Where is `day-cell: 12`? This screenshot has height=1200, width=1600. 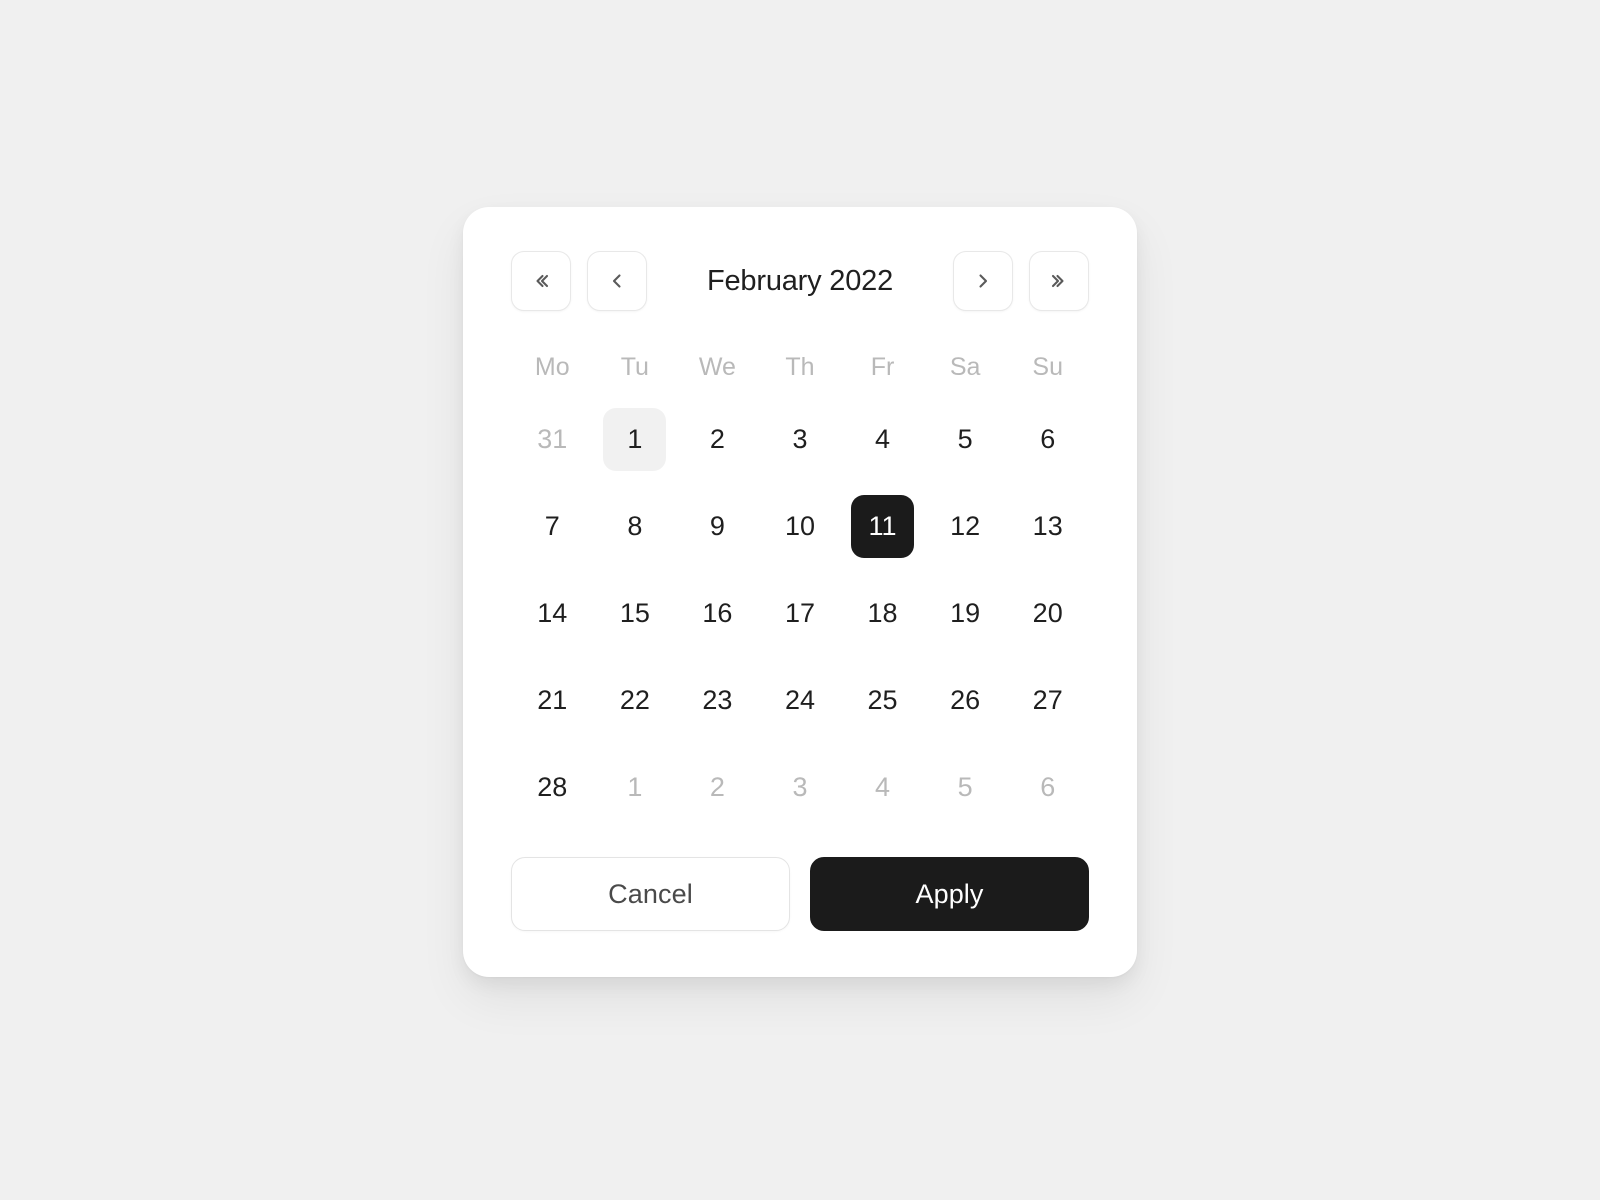
day-cell: 12 is located at coordinates (965, 526).